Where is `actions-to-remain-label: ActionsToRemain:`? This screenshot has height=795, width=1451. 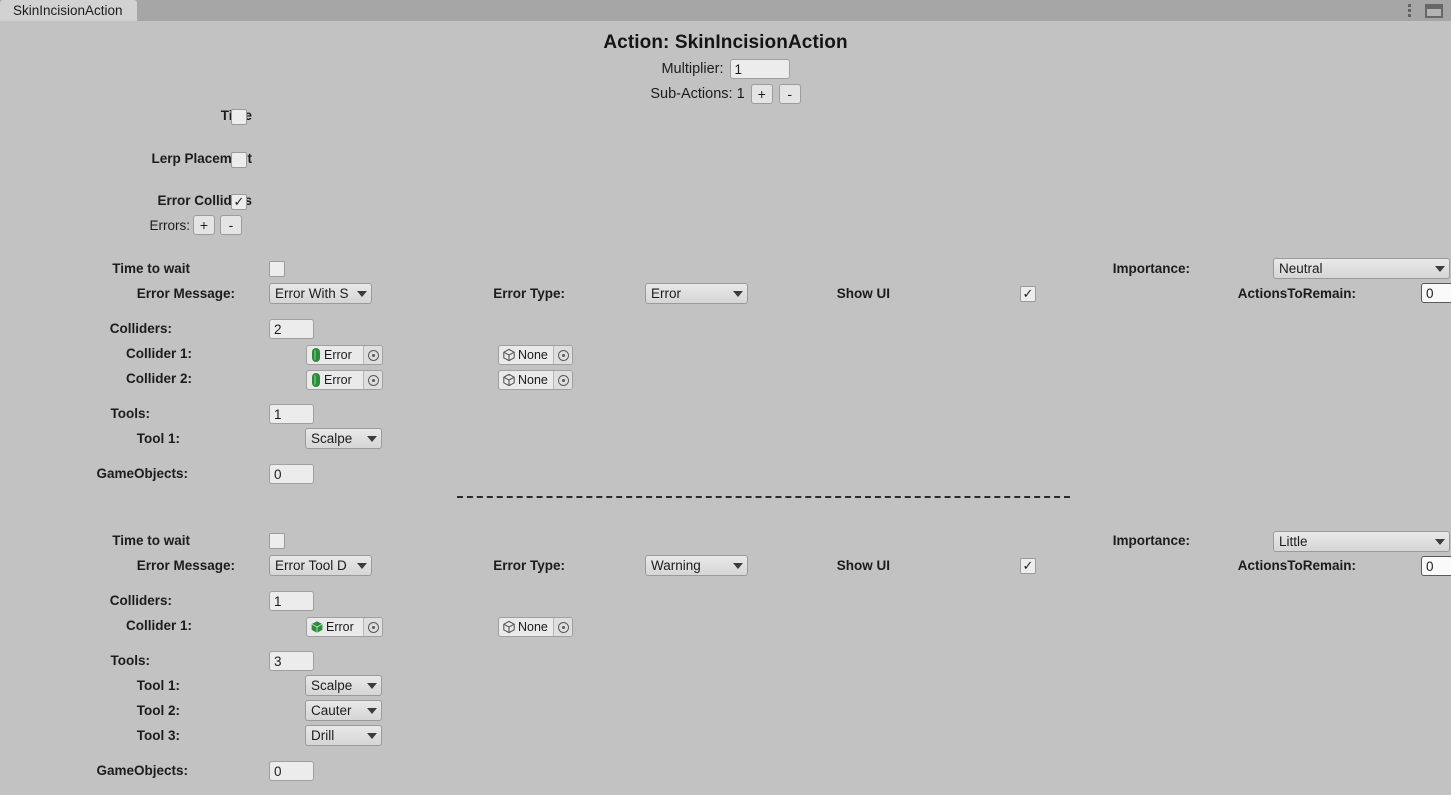
actions-to-remain-label: ActionsToRemain: is located at coordinates (1296, 565).